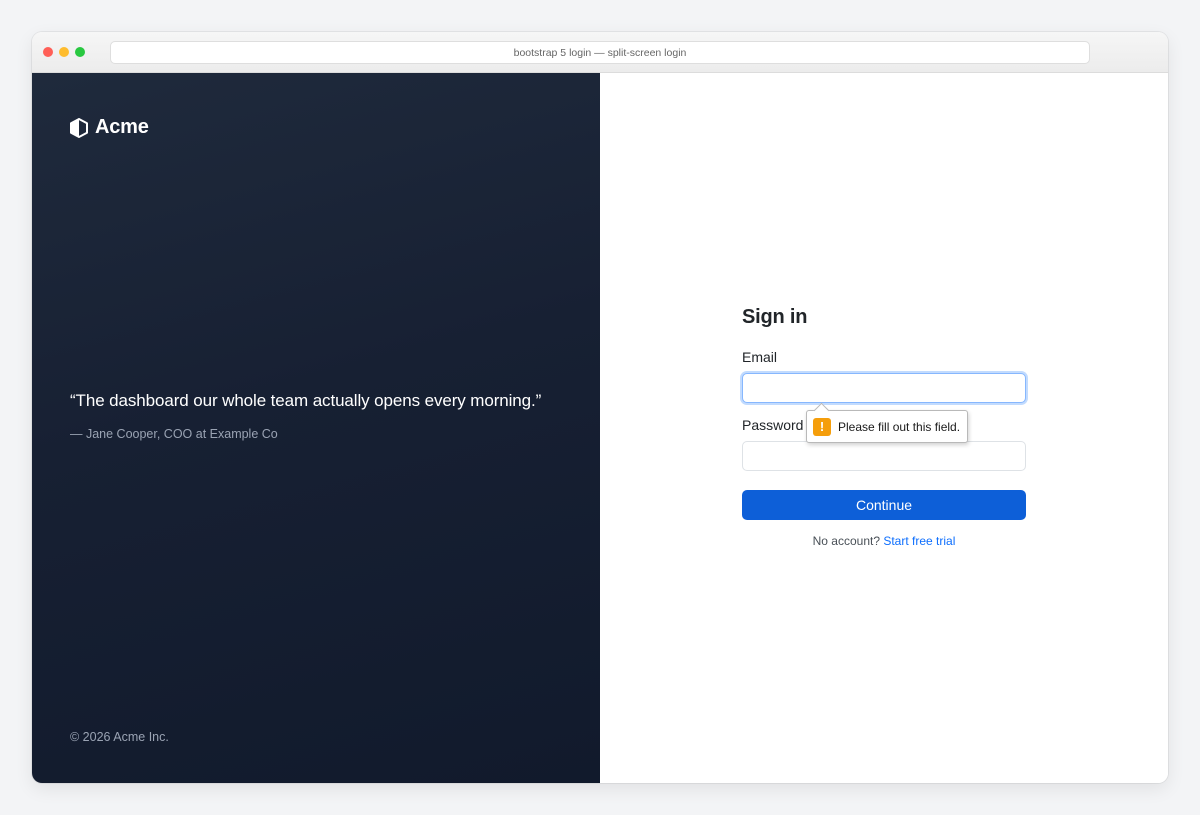  I want to click on hexagon-shield-icon, so click(79, 127).